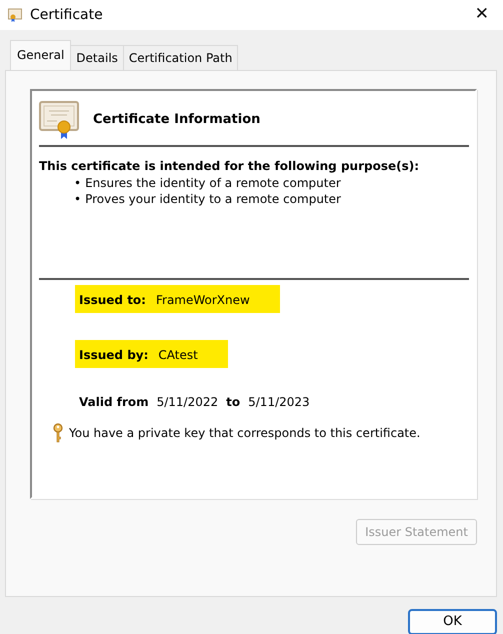 Image resolution: width=503 pixels, height=634 pixels. What do you see at coordinates (229, 166) in the screenshot?
I see `purpose-heading: This certificate is intended for the following purpose(s):` at bounding box center [229, 166].